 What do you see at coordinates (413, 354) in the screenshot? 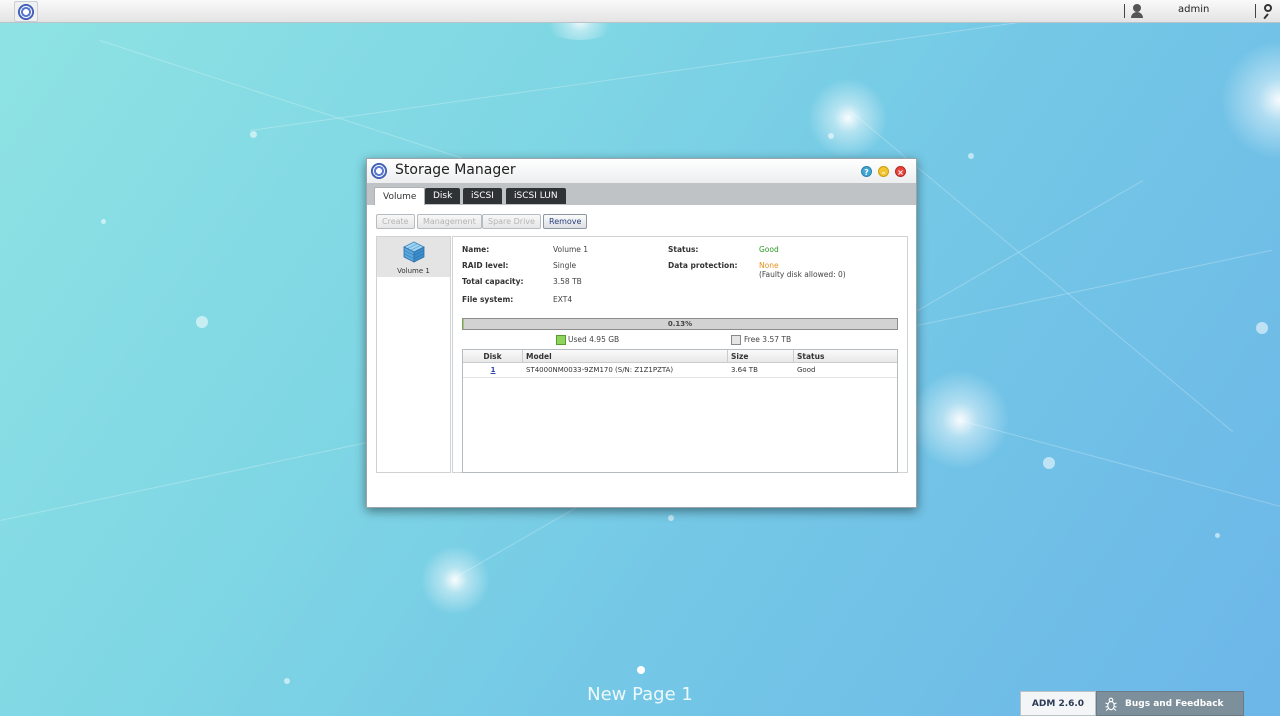
I see `volume-list: Volume 1` at bounding box center [413, 354].